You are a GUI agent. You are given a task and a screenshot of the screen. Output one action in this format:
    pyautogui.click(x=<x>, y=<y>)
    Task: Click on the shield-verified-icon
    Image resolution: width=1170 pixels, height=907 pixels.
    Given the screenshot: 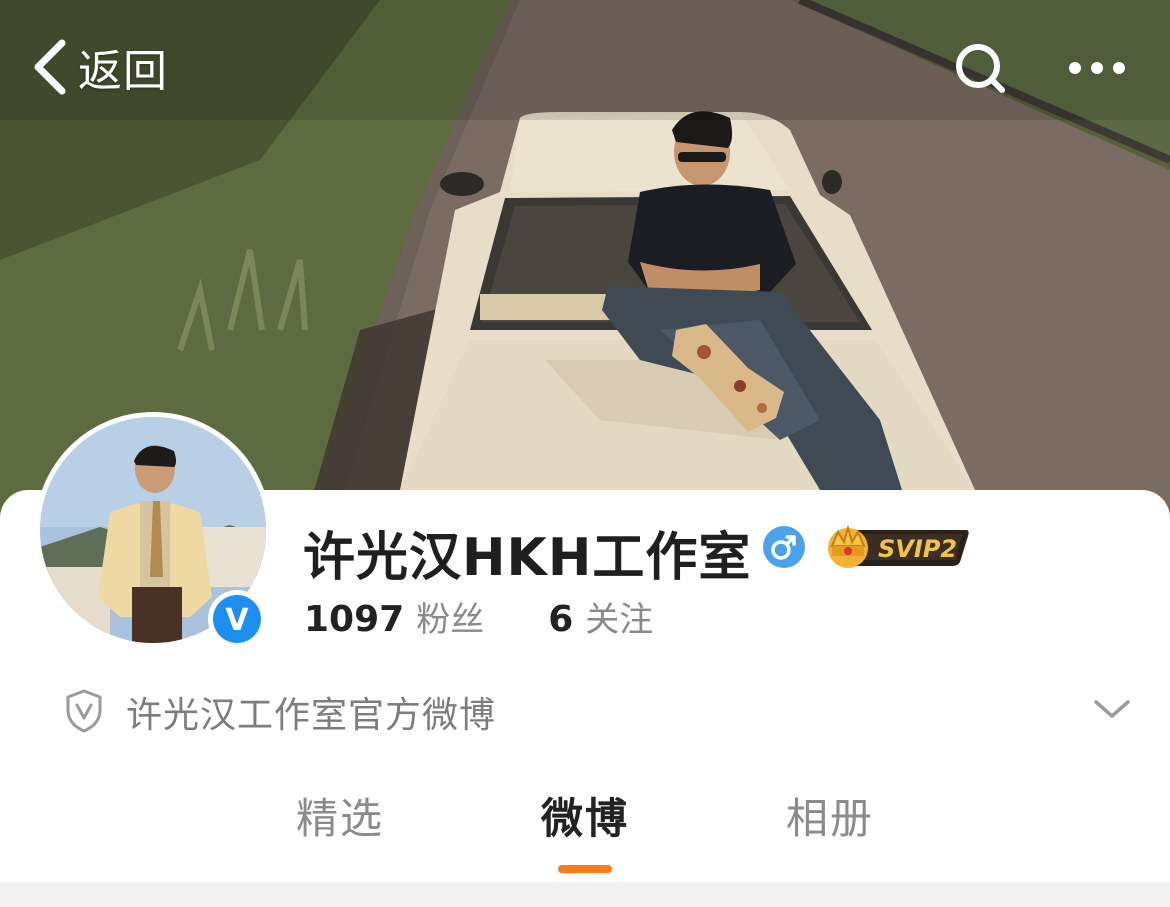 What is the action you would take?
    pyautogui.click(x=84, y=711)
    